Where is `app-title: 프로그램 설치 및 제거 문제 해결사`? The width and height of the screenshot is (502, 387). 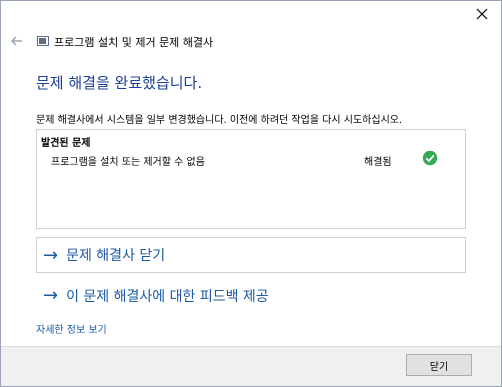 app-title: 프로그램 설치 및 제거 문제 해결사 is located at coordinates (134, 42).